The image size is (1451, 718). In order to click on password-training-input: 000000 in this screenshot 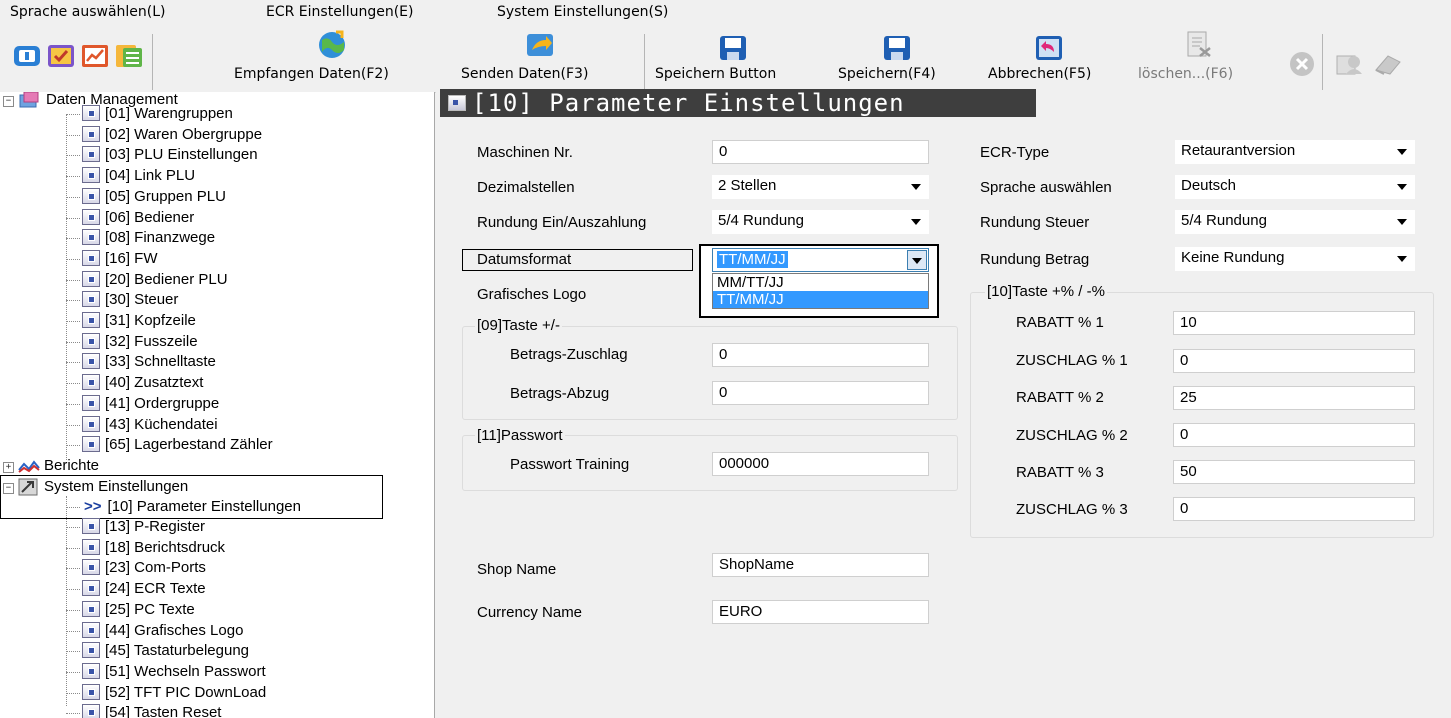, I will do `click(820, 464)`.